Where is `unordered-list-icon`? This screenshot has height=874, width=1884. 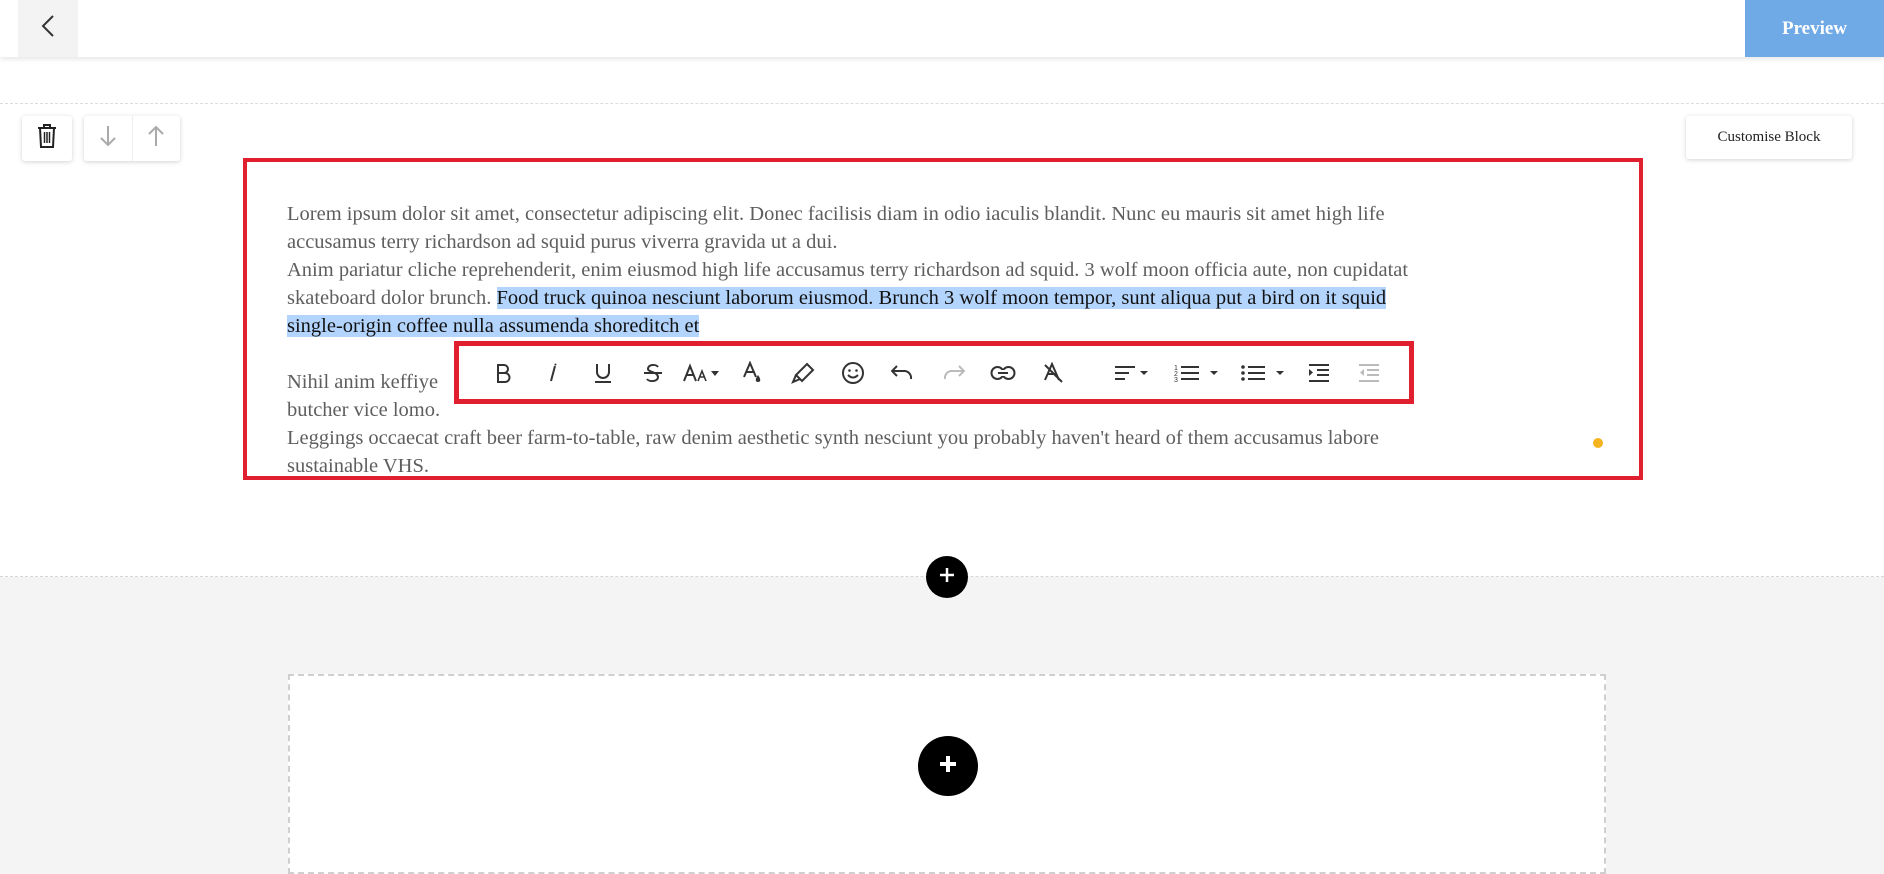 unordered-list-icon is located at coordinates (1264, 373).